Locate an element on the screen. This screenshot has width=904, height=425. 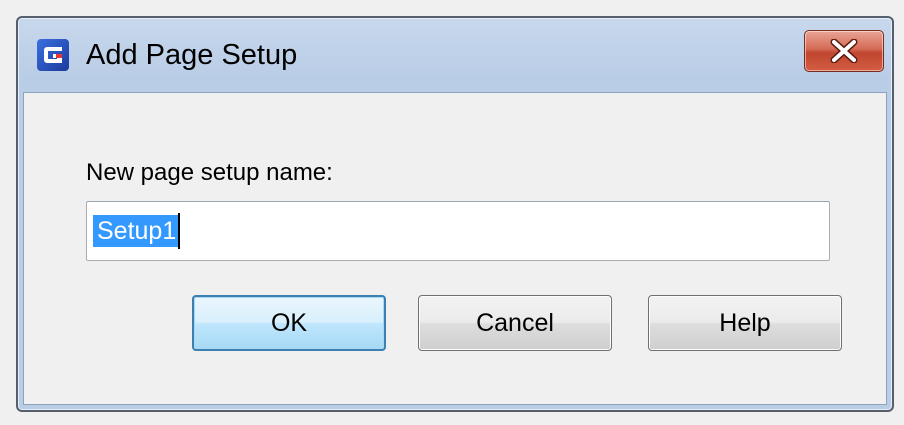
ok-button: OK is located at coordinates (289, 323).